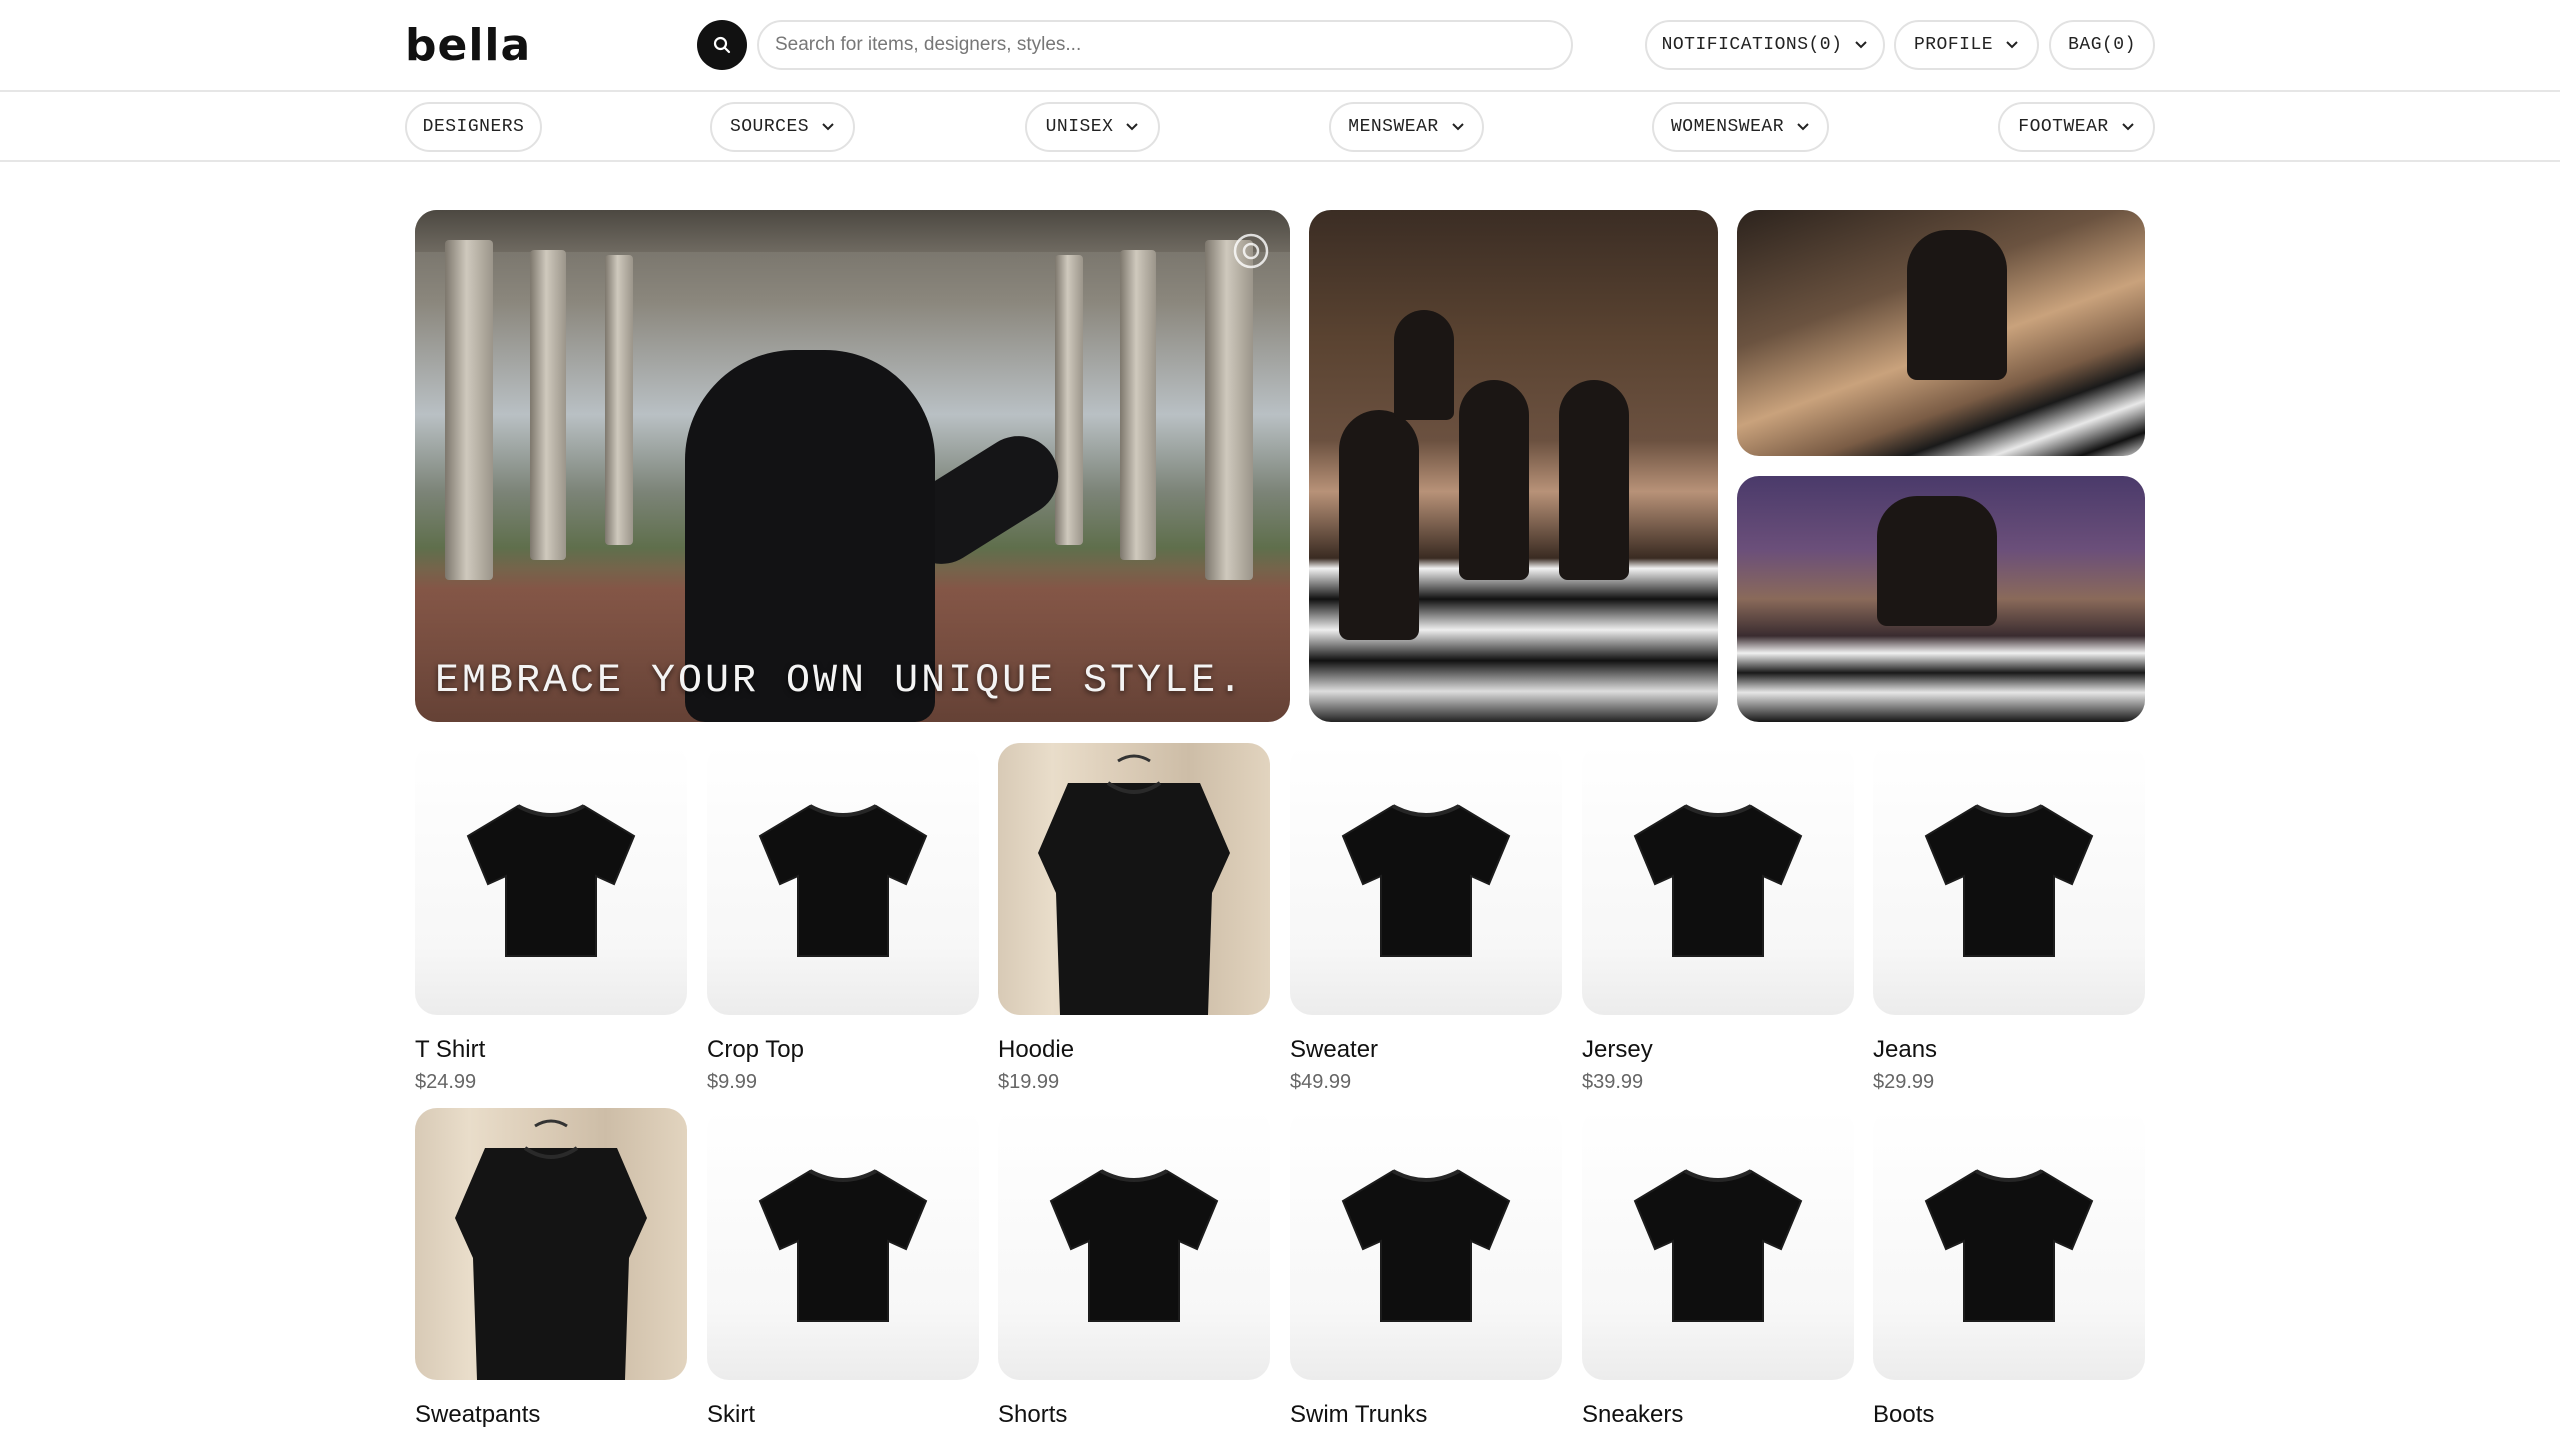  I want to click on product-name: Sweater, so click(1426, 1050).